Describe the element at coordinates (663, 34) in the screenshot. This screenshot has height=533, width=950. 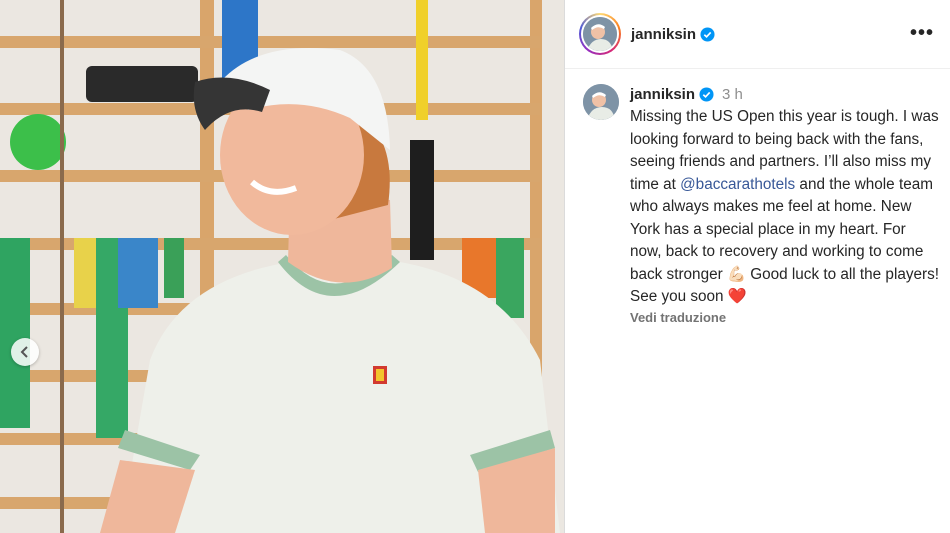
I see `header-username: janniksin` at that location.